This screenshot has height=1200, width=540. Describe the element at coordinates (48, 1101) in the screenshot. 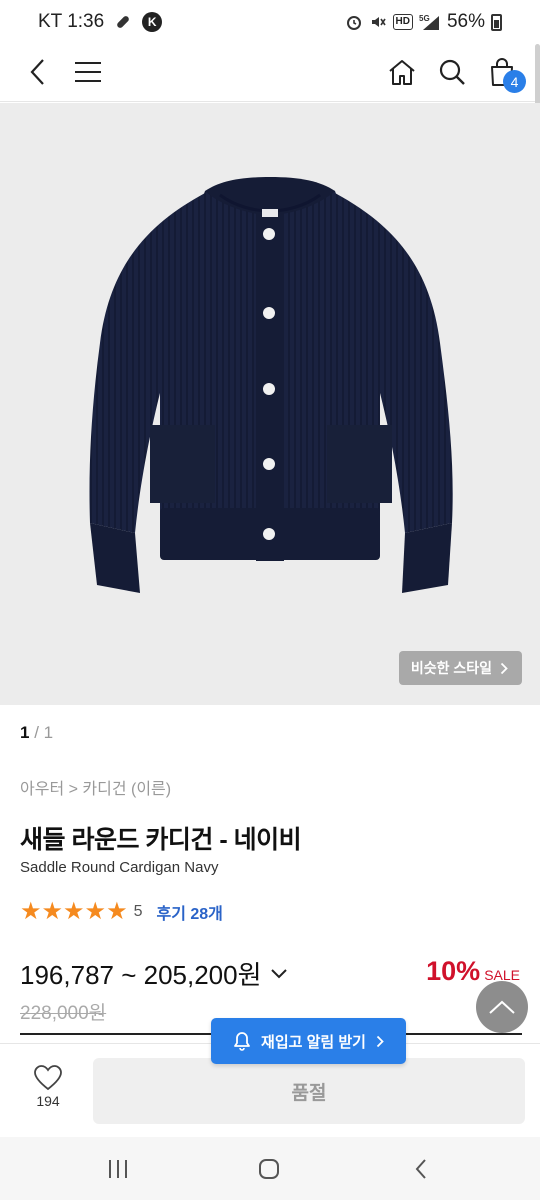

I see `like-count: 194` at that location.